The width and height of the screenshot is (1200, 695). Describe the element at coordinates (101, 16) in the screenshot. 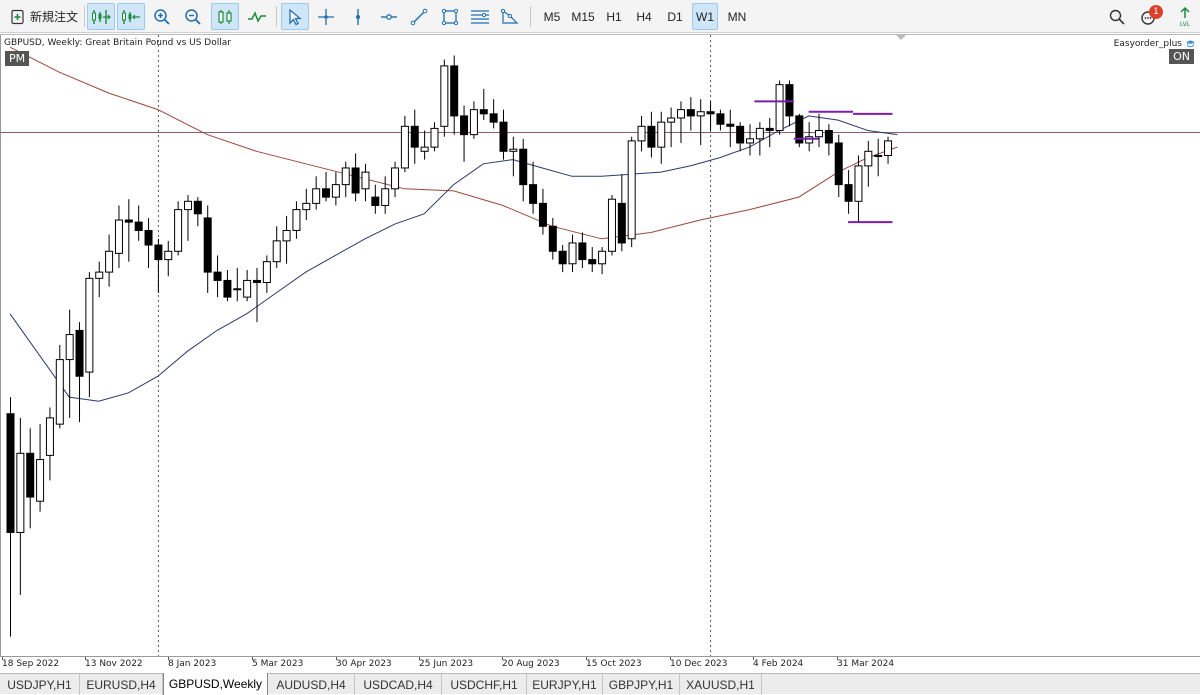

I see `one-click-trading-button` at that location.